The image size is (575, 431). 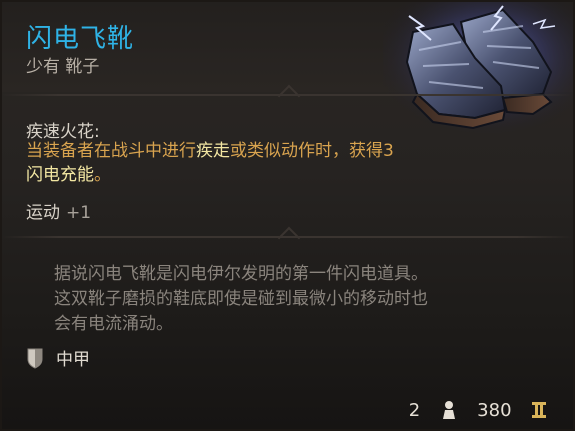 I want to click on stat-row: 运动 +1, so click(x=58, y=210).